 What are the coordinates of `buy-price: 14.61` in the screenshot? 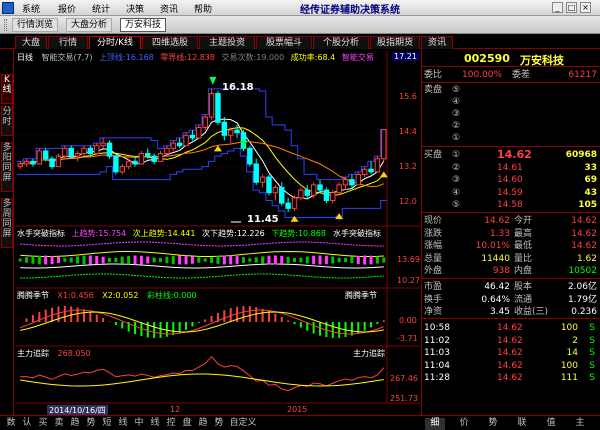 It's located at (510, 167).